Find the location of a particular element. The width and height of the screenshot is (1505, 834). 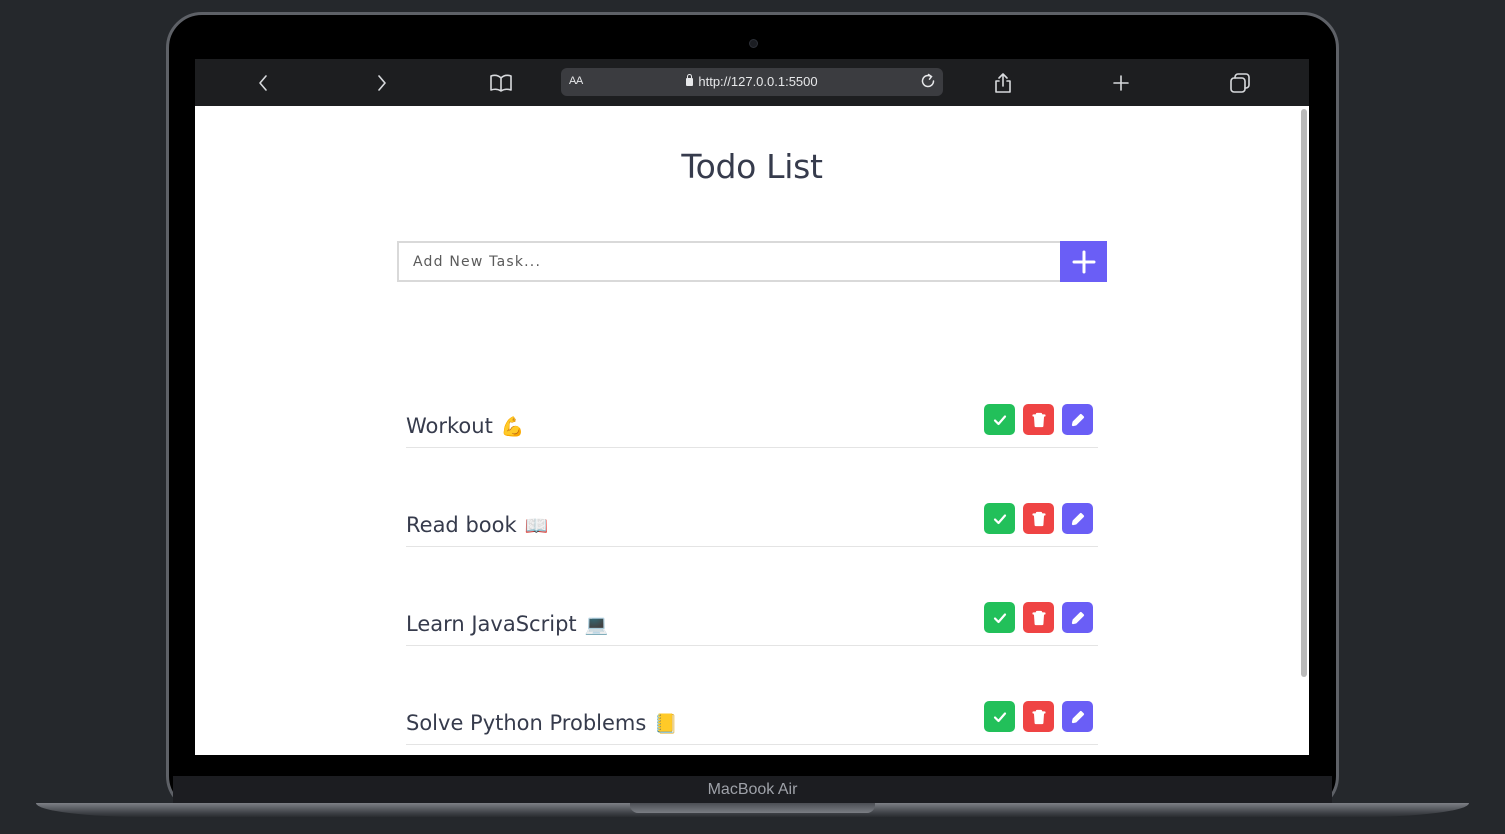

address-bar: AA http://127.0.0.1:5500 is located at coordinates (752, 82).